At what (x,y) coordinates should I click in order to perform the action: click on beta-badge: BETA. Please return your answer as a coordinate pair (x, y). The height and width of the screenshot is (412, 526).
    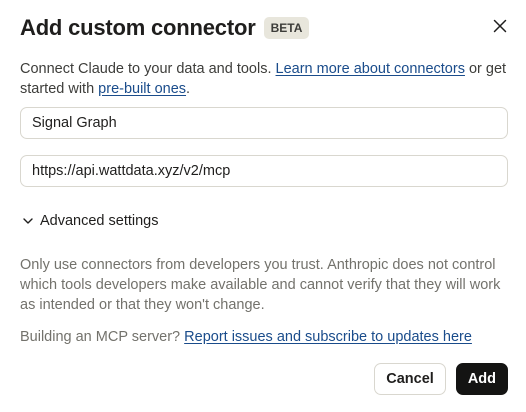
    Looking at the image, I should click on (286, 28).